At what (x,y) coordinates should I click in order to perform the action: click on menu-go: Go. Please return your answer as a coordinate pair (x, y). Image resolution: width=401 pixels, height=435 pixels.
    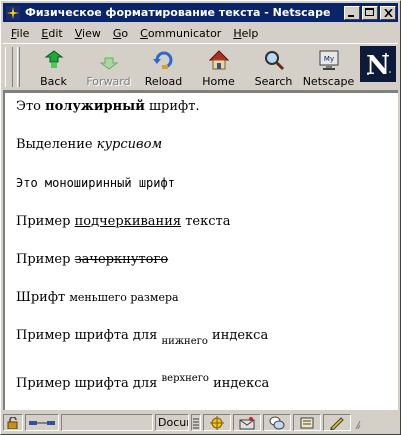
    Looking at the image, I should click on (118, 33).